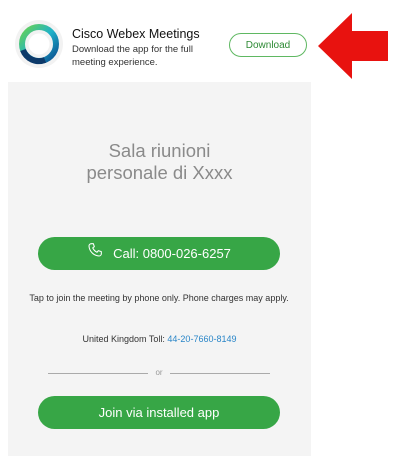  Describe the element at coordinates (353, 48) in the screenshot. I see `red-arrow-left-icon` at that location.